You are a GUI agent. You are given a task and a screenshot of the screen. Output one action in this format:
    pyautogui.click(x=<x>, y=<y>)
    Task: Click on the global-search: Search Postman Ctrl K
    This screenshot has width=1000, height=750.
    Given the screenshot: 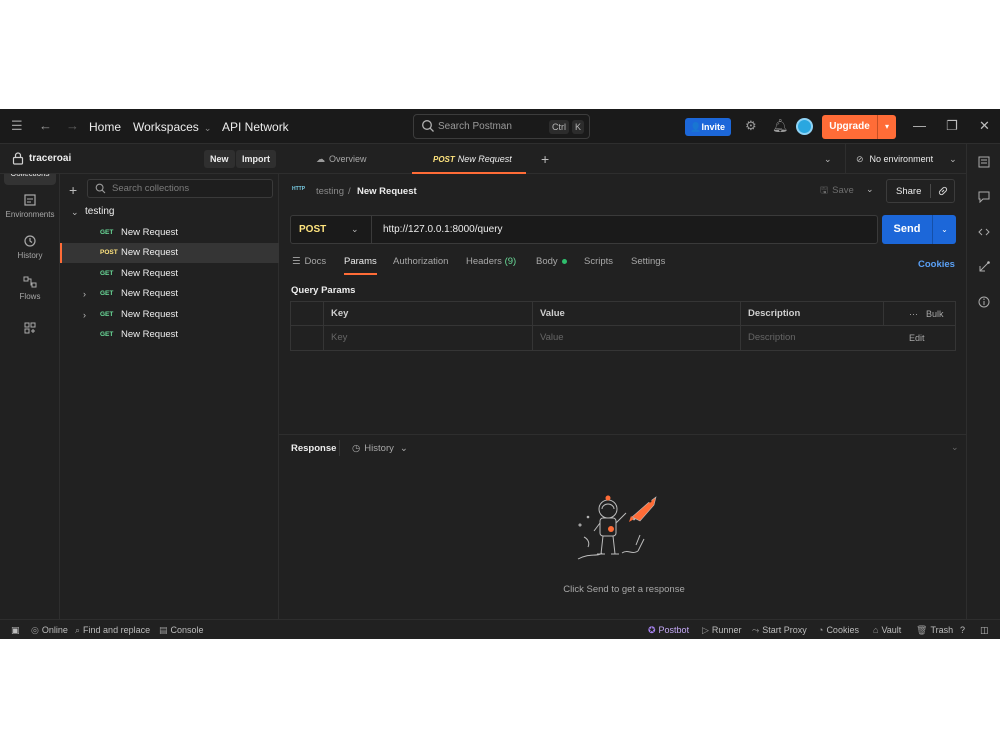 What is the action you would take?
    pyautogui.click(x=501, y=126)
    